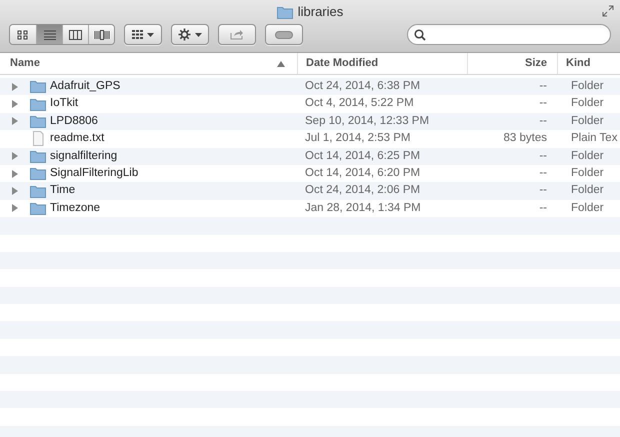  I want to click on file-row: LPD8806 Sep 10, 2014, 12:33 PM -- Folder, so click(310, 121).